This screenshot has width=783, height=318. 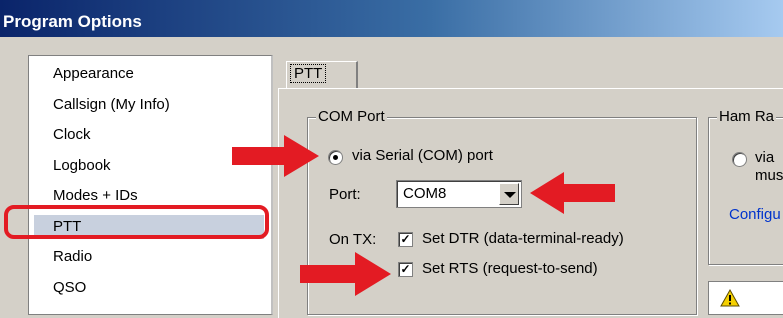 I want to click on ham-radio-option-label-line2: mus, so click(x=769, y=175).